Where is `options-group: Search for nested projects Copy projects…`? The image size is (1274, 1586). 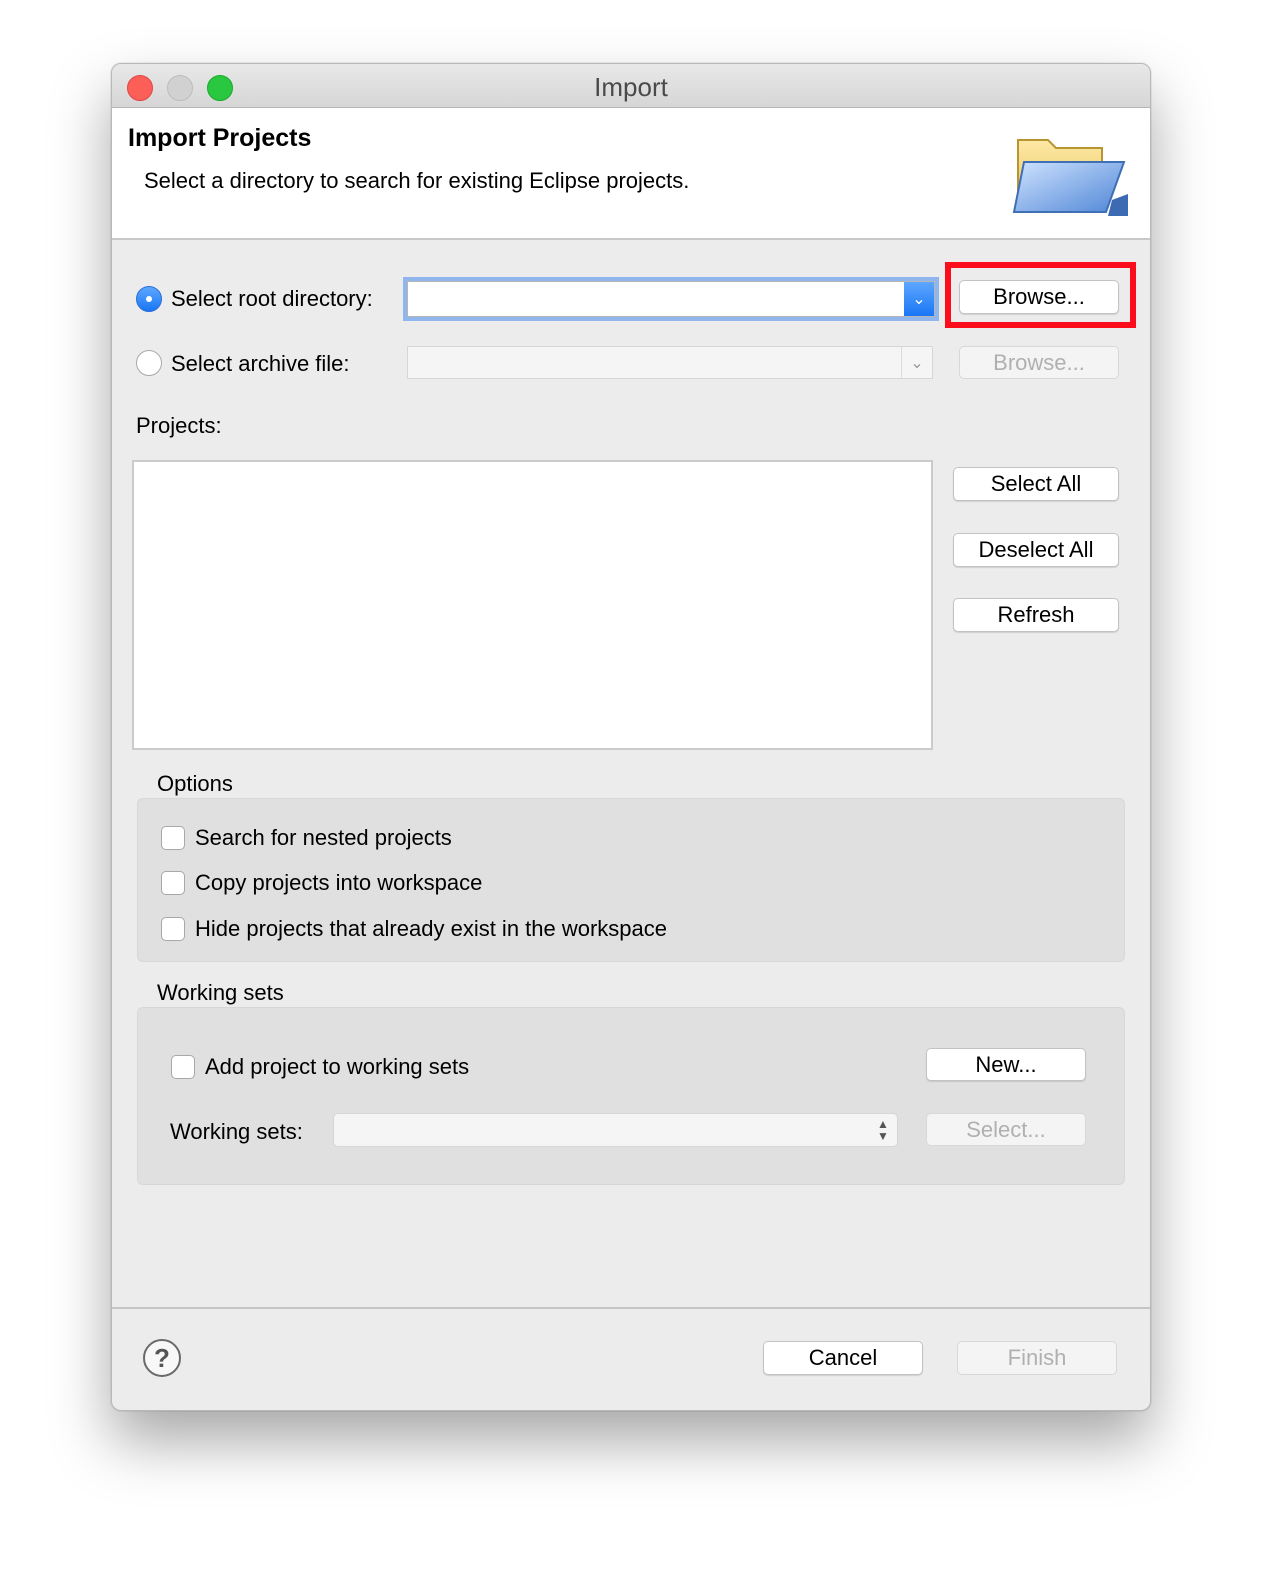 options-group: Search for nested projects Copy projects… is located at coordinates (631, 880).